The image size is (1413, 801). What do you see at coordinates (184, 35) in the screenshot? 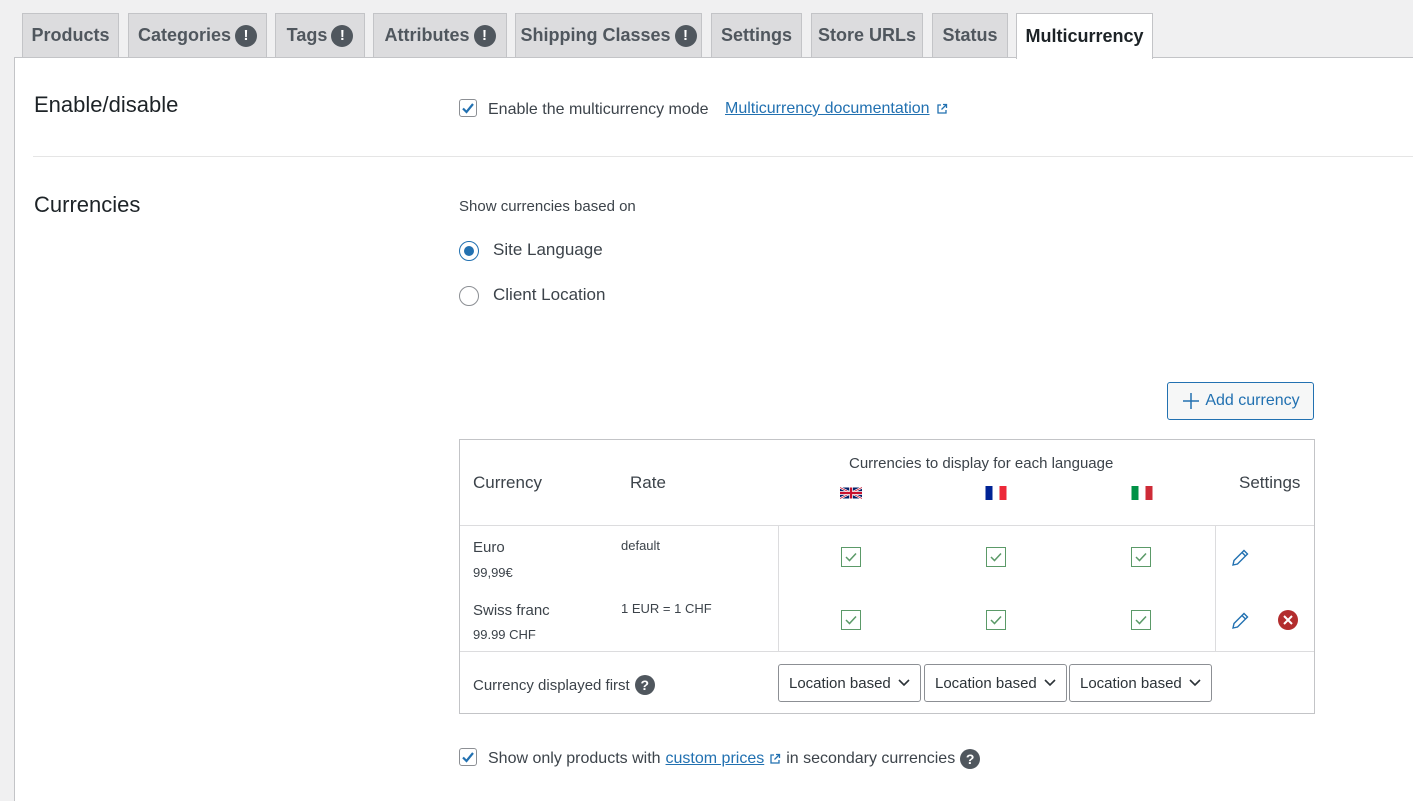
I see `tab-label: Categories` at bounding box center [184, 35].